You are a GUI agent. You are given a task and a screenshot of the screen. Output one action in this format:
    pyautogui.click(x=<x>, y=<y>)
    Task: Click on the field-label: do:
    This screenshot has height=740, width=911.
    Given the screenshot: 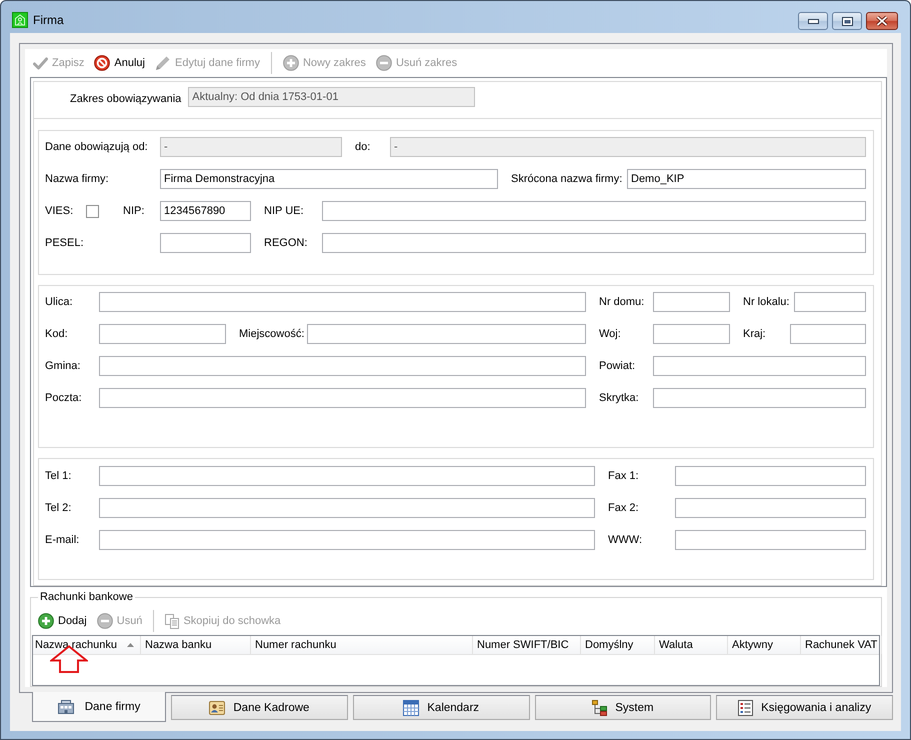 What is the action you would take?
    pyautogui.click(x=362, y=147)
    